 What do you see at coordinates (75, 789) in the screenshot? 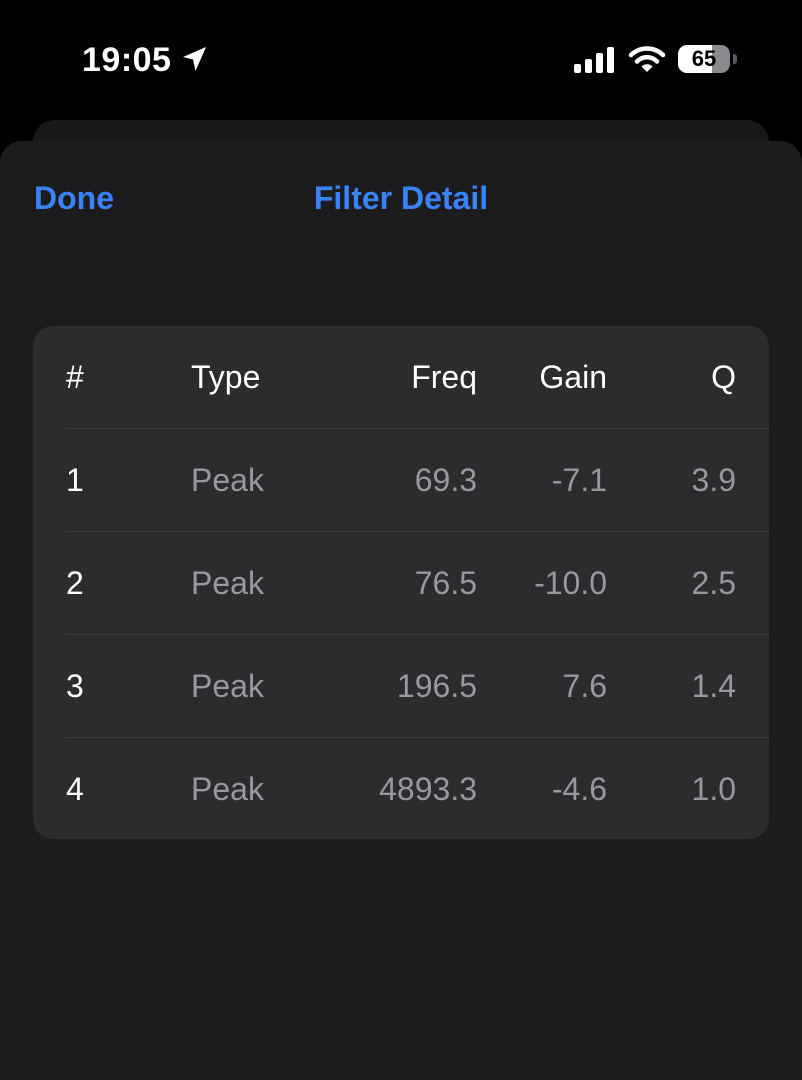
I see `filter-number: 4` at bounding box center [75, 789].